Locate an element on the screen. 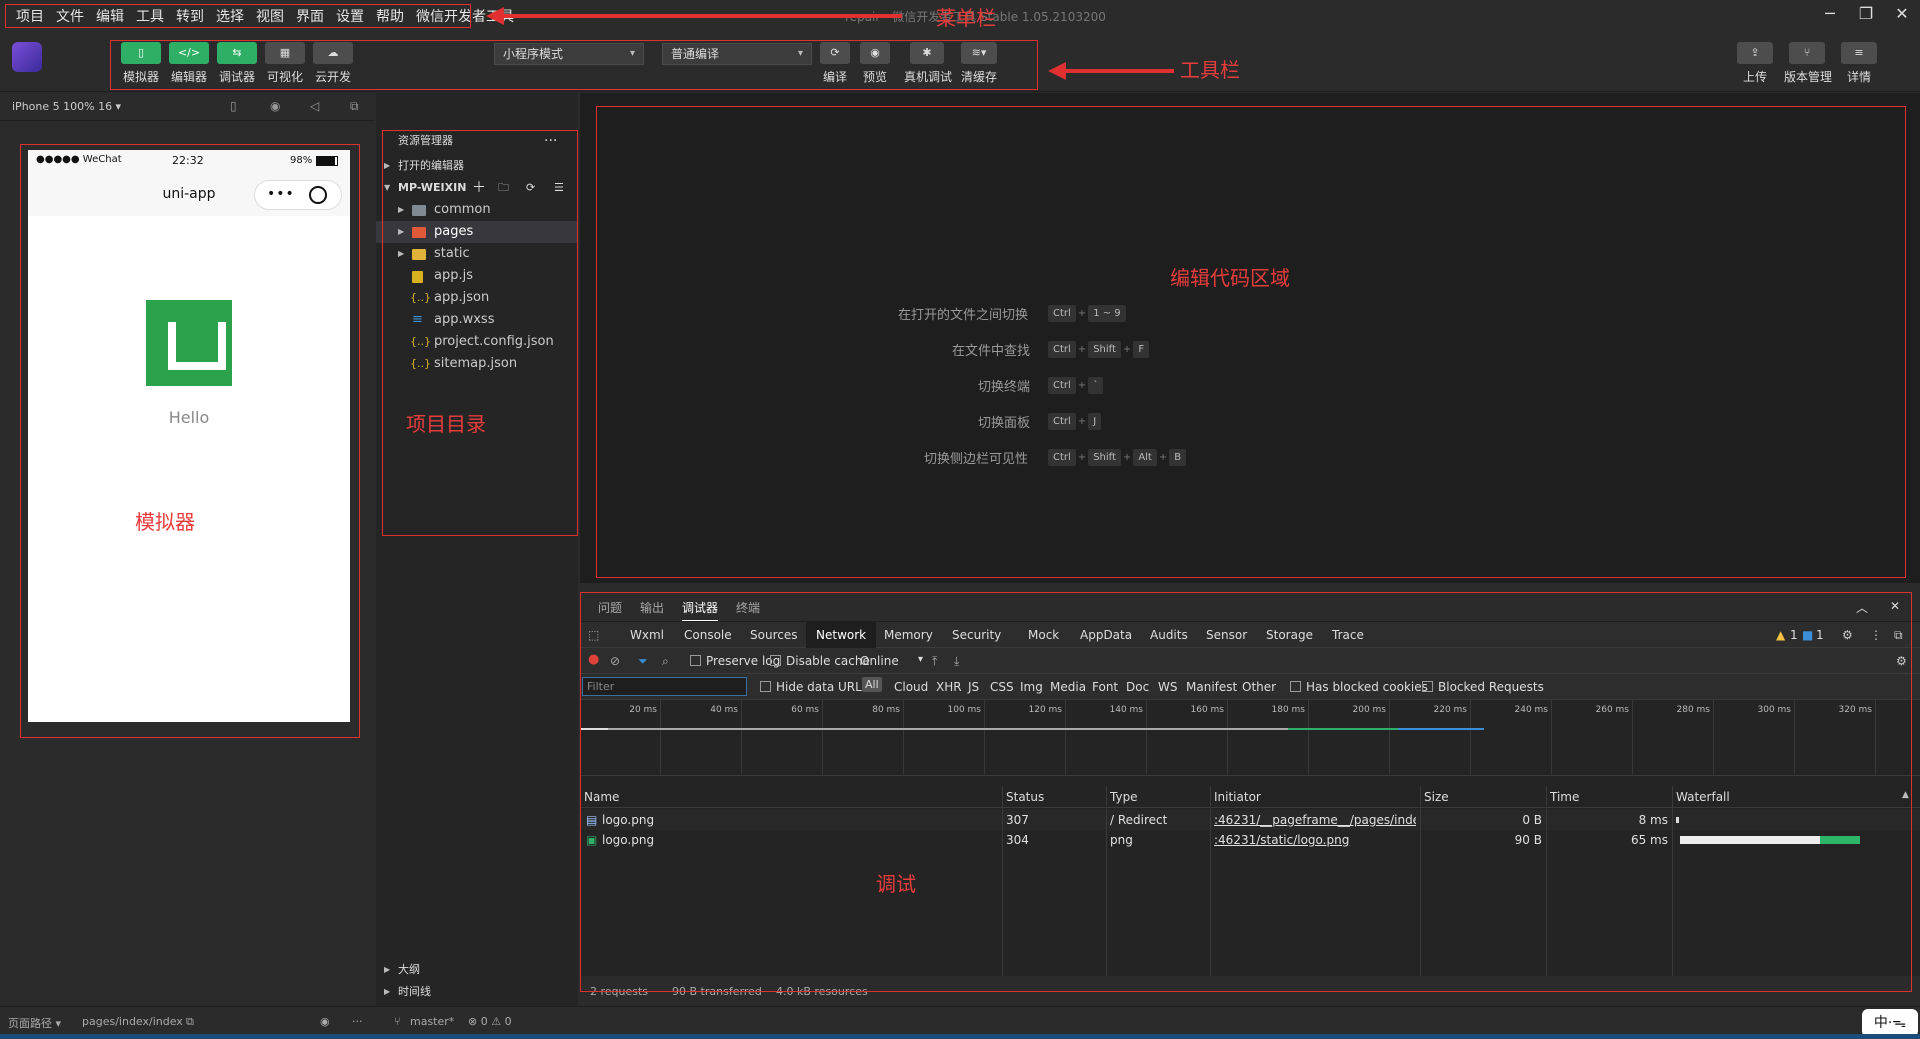 This screenshot has height=1039, width=1920. refresh-explorer-icon: ⟳ is located at coordinates (530, 188).